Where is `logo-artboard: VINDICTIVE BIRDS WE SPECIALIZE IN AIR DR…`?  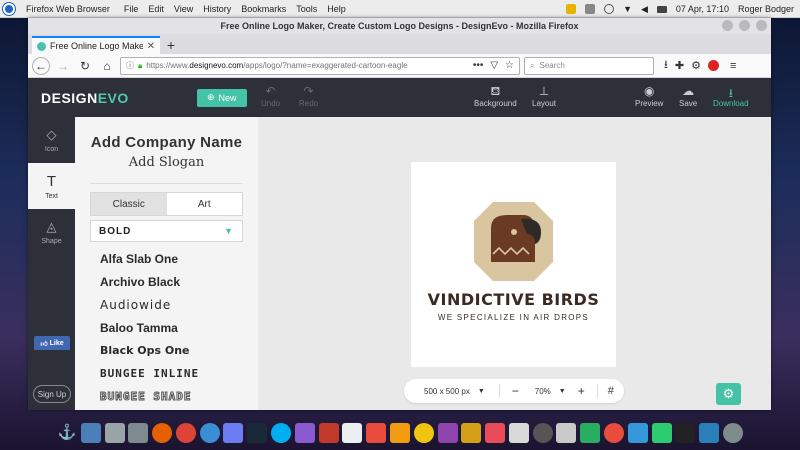 logo-artboard: VINDICTIVE BIRDS WE SPECIALIZE IN AIR DR… is located at coordinates (513, 264).